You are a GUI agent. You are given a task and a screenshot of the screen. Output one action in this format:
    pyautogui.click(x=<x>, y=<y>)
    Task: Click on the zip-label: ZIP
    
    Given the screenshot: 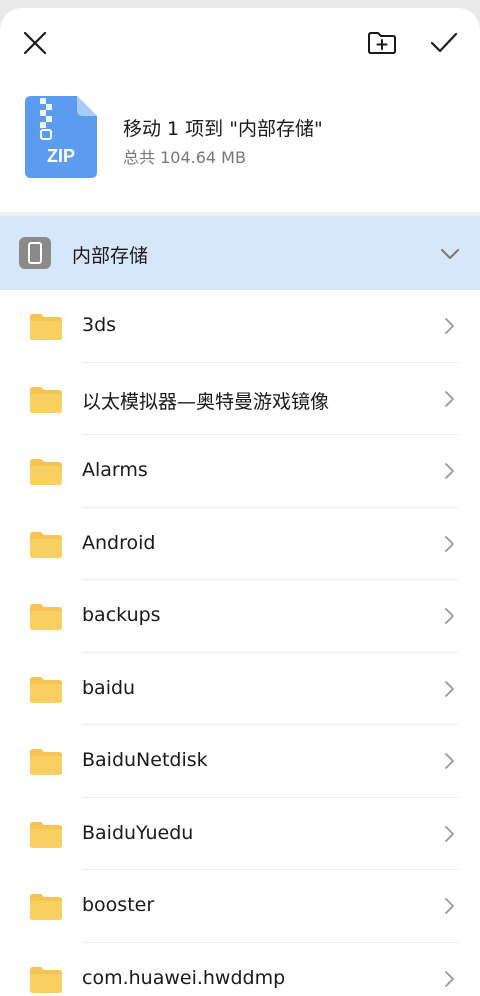 What is the action you would take?
    pyautogui.click(x=61, y=156)
    